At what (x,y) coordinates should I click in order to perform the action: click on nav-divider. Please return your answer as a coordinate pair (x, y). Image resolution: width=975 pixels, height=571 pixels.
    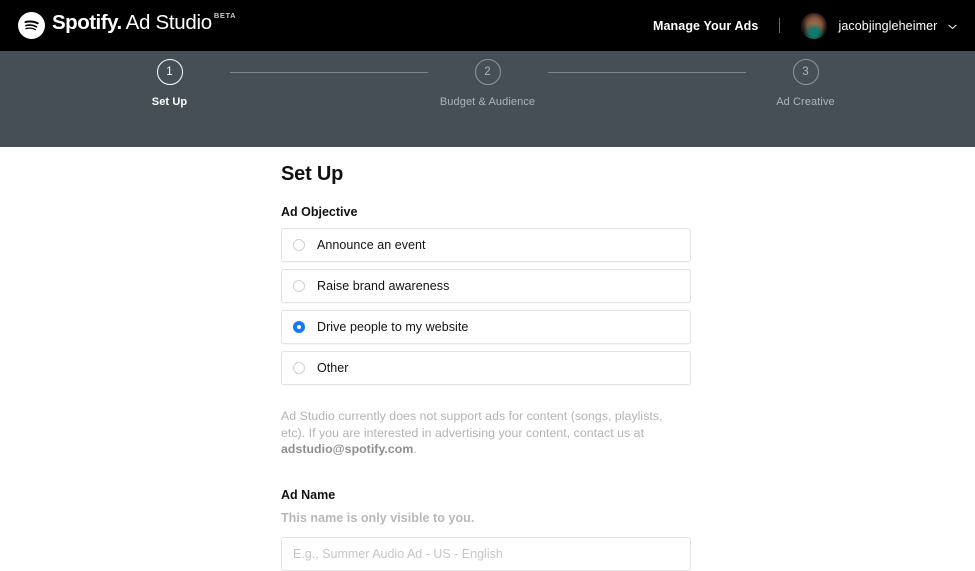
    Looking at the image, I should click on (780, 25).